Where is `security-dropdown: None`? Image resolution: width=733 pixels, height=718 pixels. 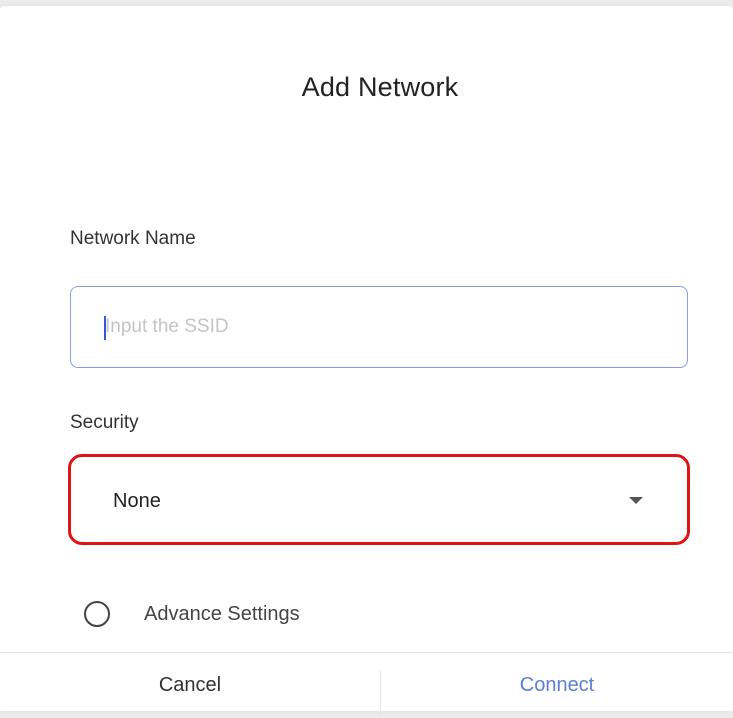 security-dropdown: None is located at coordinates (379, 499).